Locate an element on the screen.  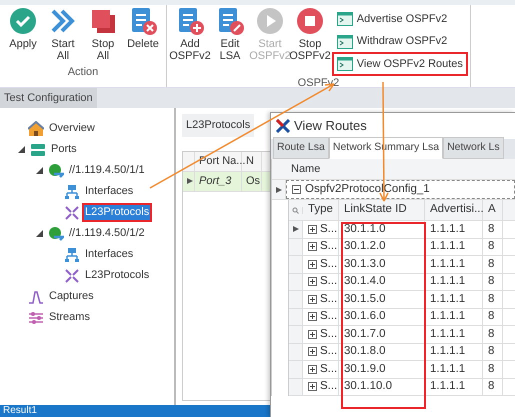
tab: Network Ls is located at coordinates (473, 148).